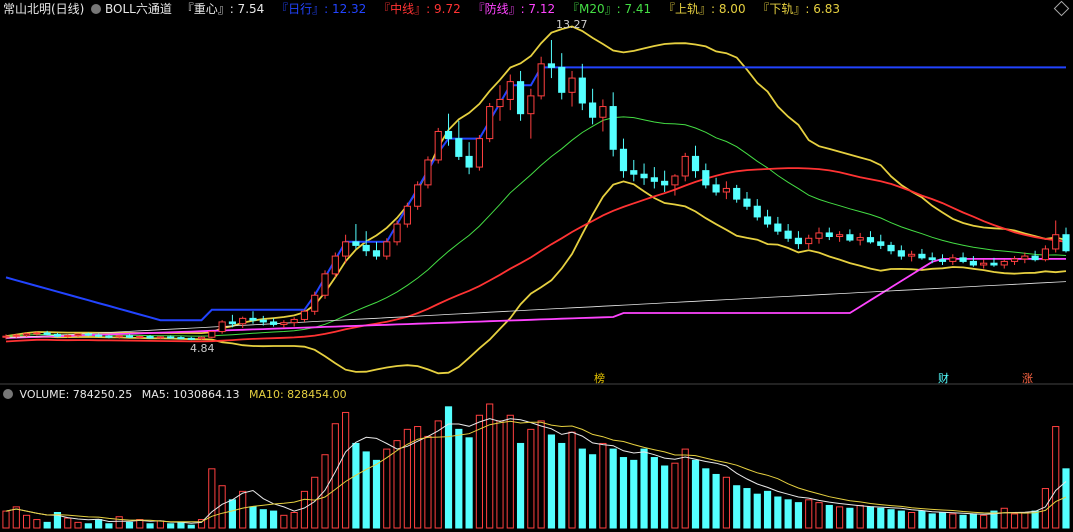  What do you see at coordinates (202, 348) in the screenshot?
I see `low-price-label: 4.84` at bounding box center [202, 348].